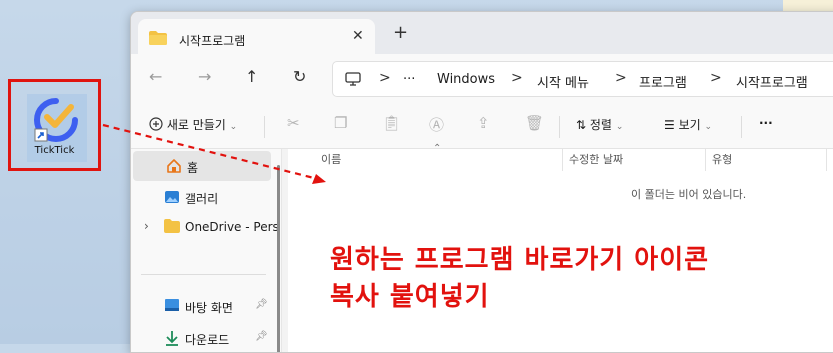 The height and width of the screenshot is (353, 833). I want to click on annotation-line-2: 복사 붙여넣기, so click(410, 297).